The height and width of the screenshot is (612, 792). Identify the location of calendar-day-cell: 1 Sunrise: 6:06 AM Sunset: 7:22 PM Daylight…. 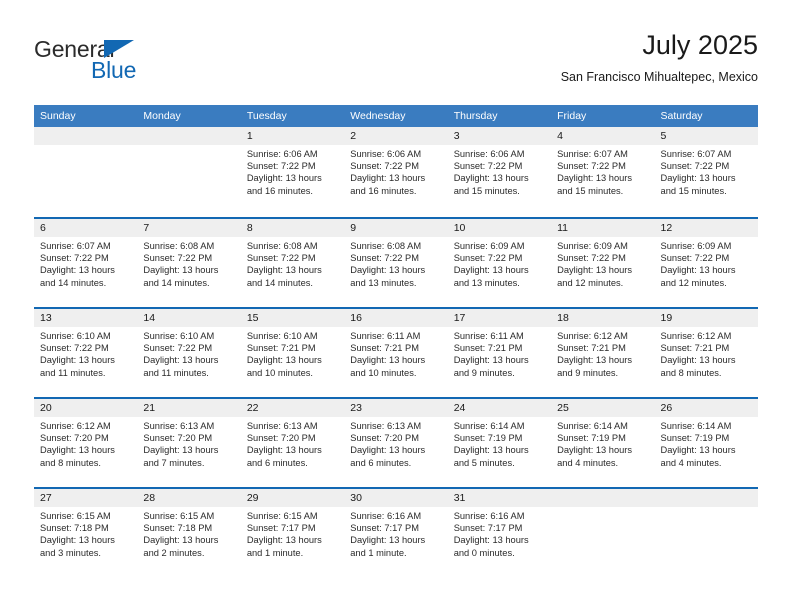
(292, 172).